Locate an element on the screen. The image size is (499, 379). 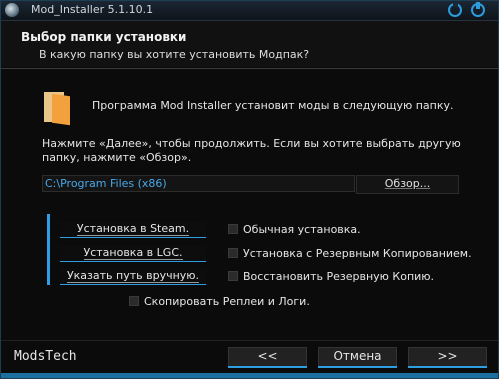
normal-install-checkbox: Обычная установка. is located at coordinates (294, 229).